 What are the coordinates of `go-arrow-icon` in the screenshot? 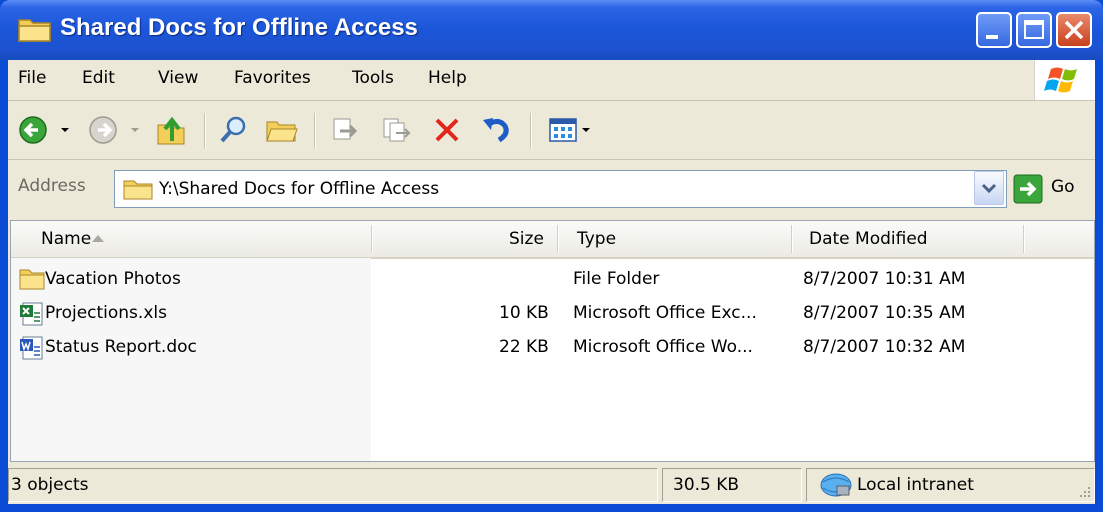 It's located at (1028, 189).